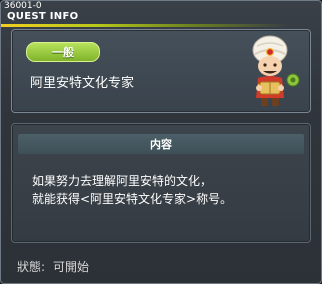 This screenshot has width=322, height=284. I want to click on content-line: 如果努力去理解阿里安特的文化，, so click(122, 181).